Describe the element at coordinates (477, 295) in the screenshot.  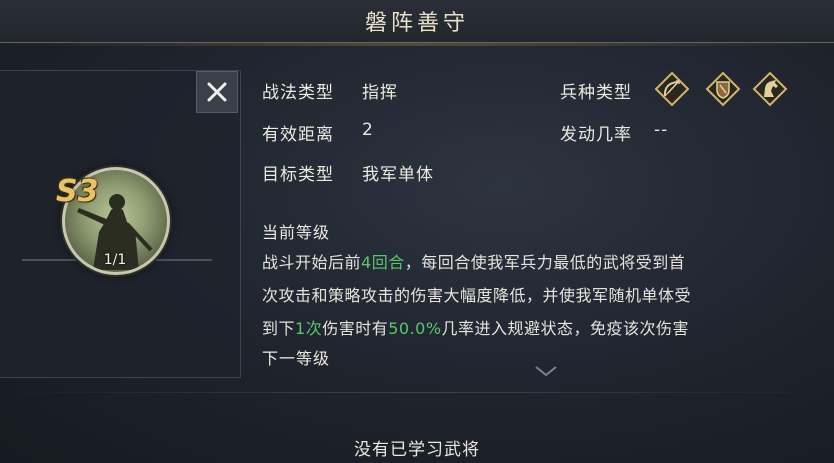
I see `description-line-2: 次攻击和策略攻击的伤害大幅度降低，并使我军随机单体受` at that location.